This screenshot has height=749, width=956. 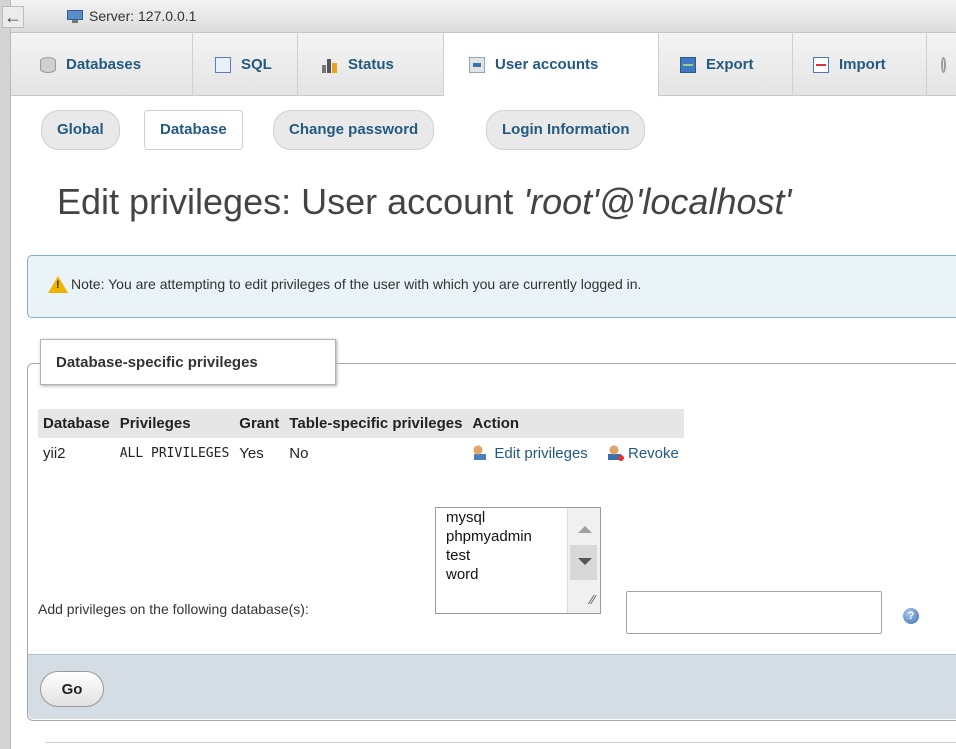 I want to click on subtab-login-information: Login Information, so click(x=566, y=130).